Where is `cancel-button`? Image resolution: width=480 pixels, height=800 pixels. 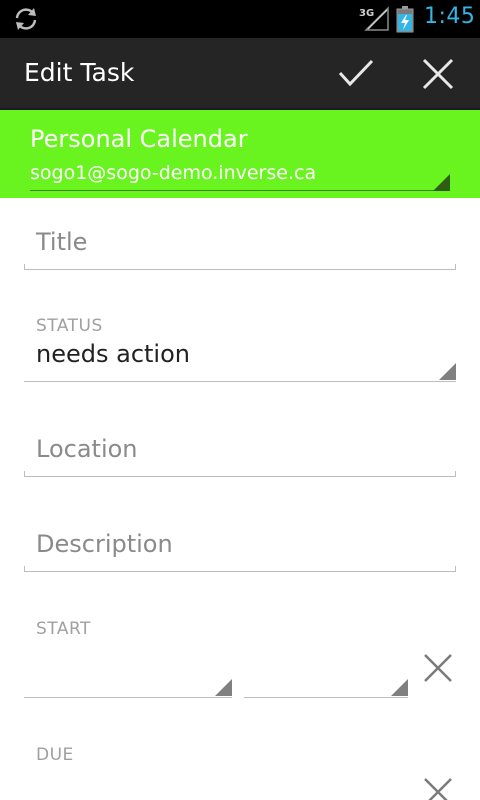 cancel-button is located at coordinates (438, 74).